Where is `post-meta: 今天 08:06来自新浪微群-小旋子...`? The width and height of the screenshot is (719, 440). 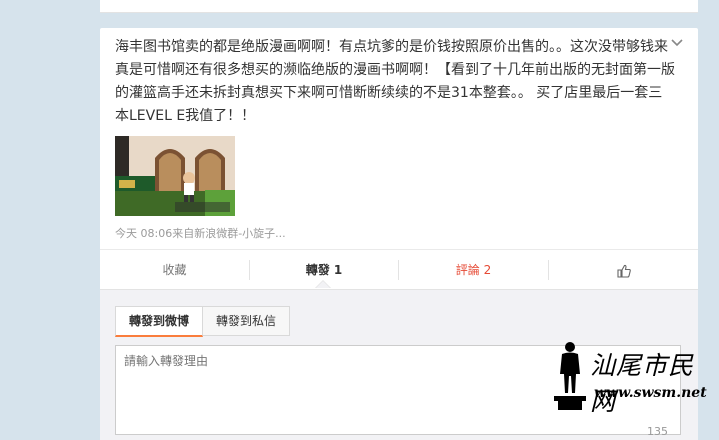 post-meta: 今天 08:06来自新浪微群-小旋子... is located at coordinates (200, 233).